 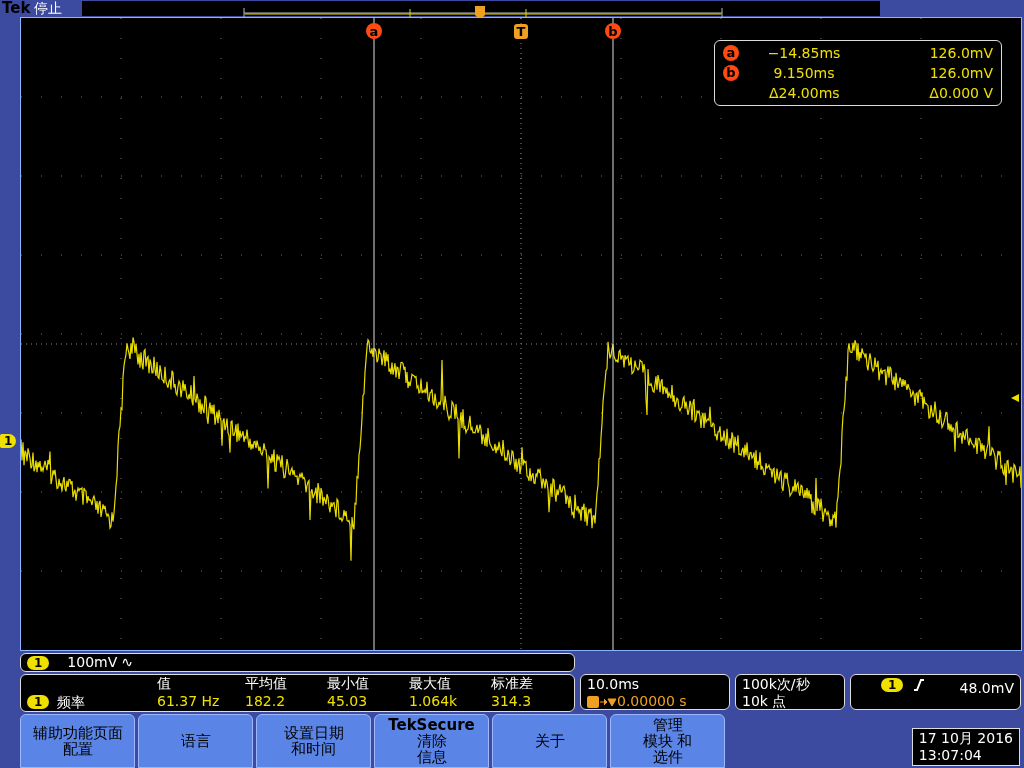 I want to click on record-length: 10k 点, so click(x=765, y=701).